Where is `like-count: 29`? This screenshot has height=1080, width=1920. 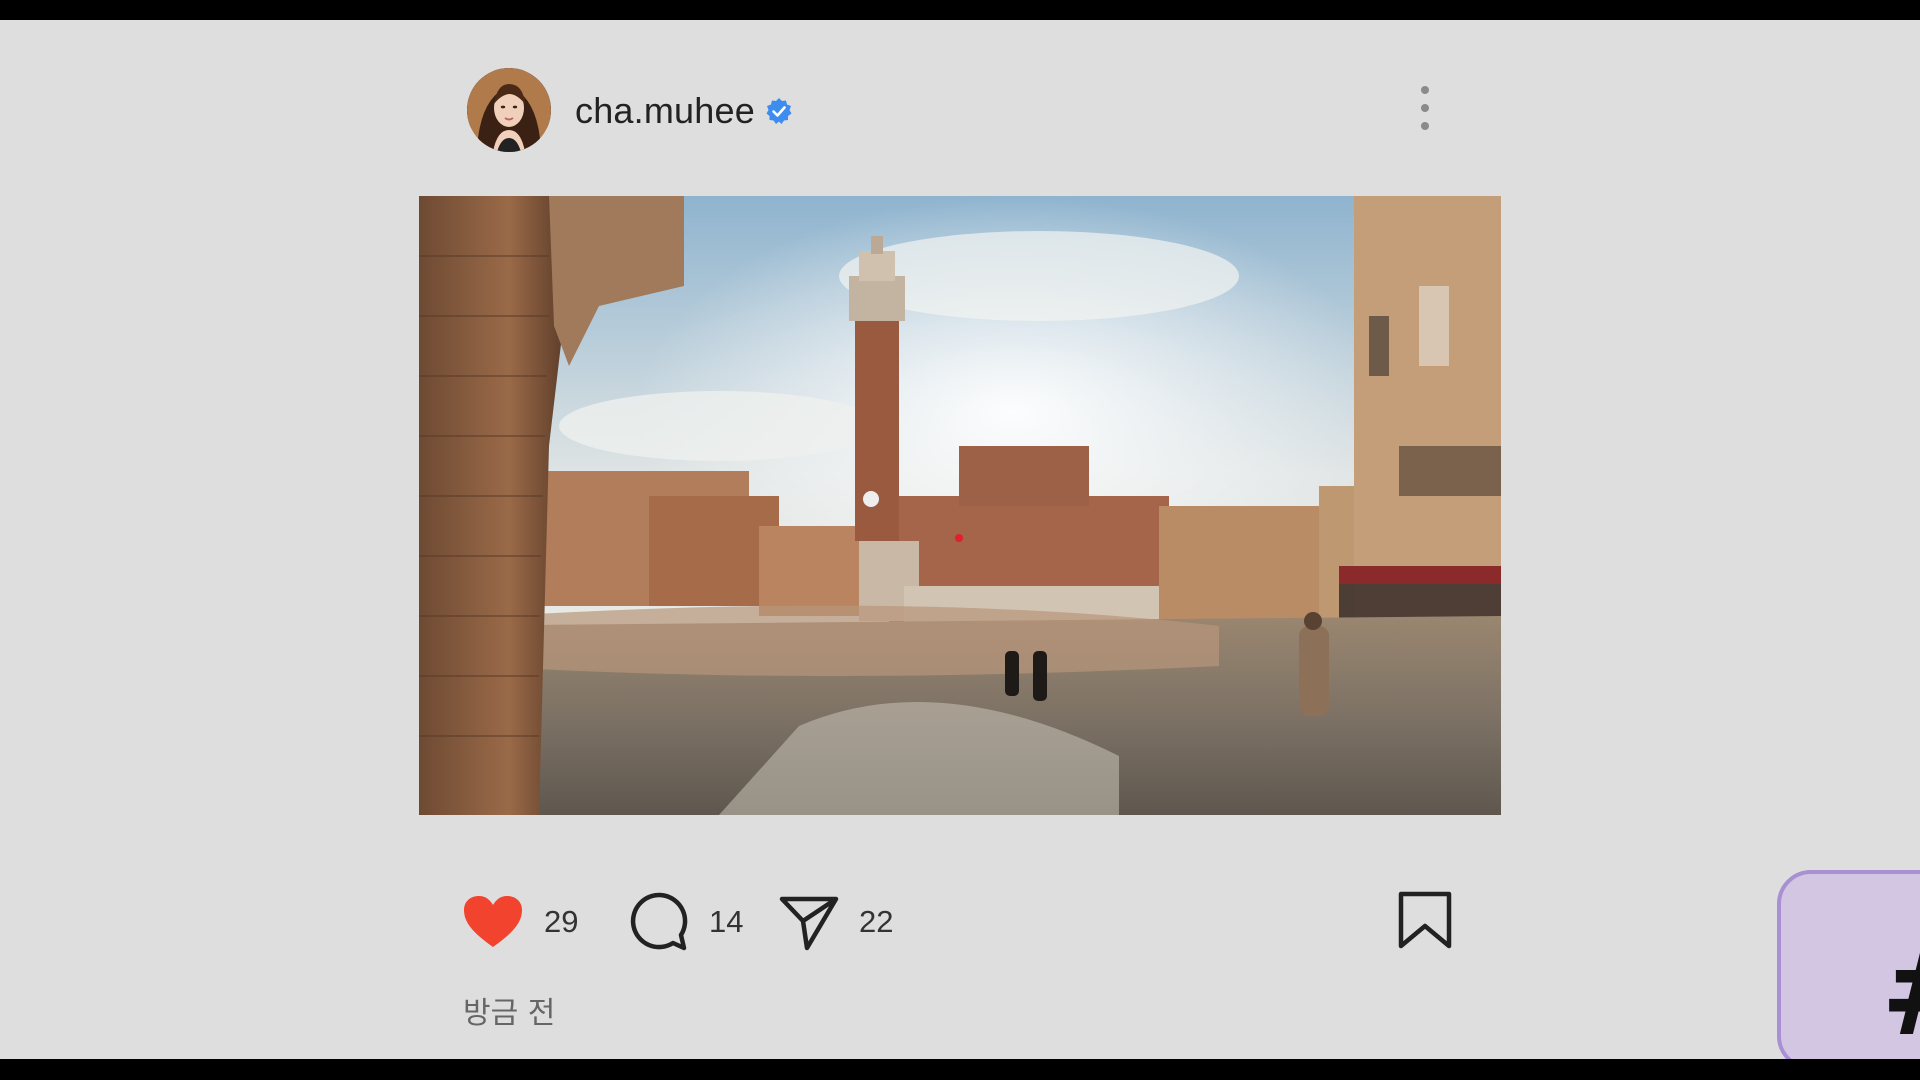 like-count: 29 is located at coordinates (561, 922).